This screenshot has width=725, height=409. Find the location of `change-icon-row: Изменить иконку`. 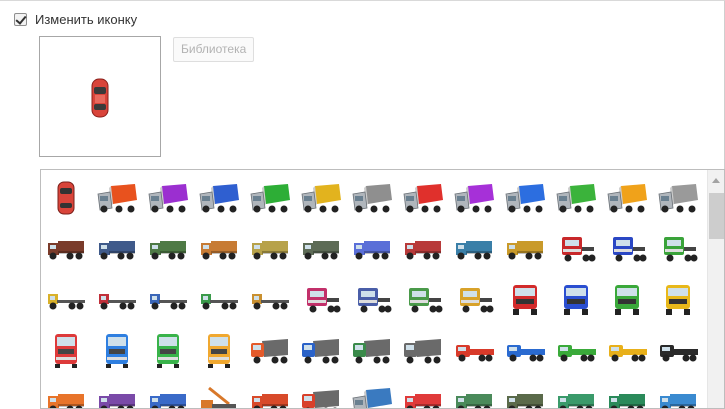

change-icon-row: Изменить иконку is located at coordinates (75, 19).